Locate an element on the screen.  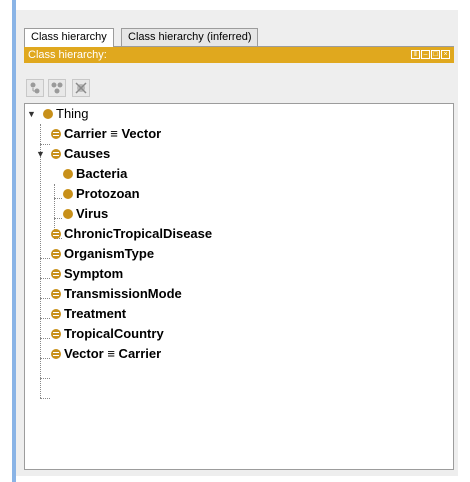
tree-node: TropicalCountry is located at coordinates (107, 334).